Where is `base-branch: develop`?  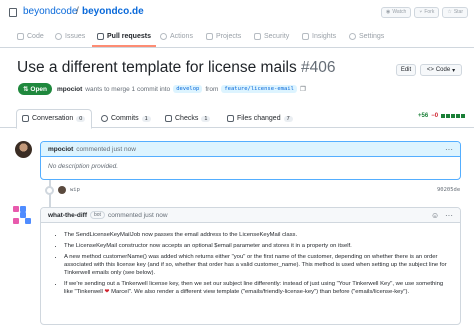 base-branch: develop is located at coordinates (188, 89).